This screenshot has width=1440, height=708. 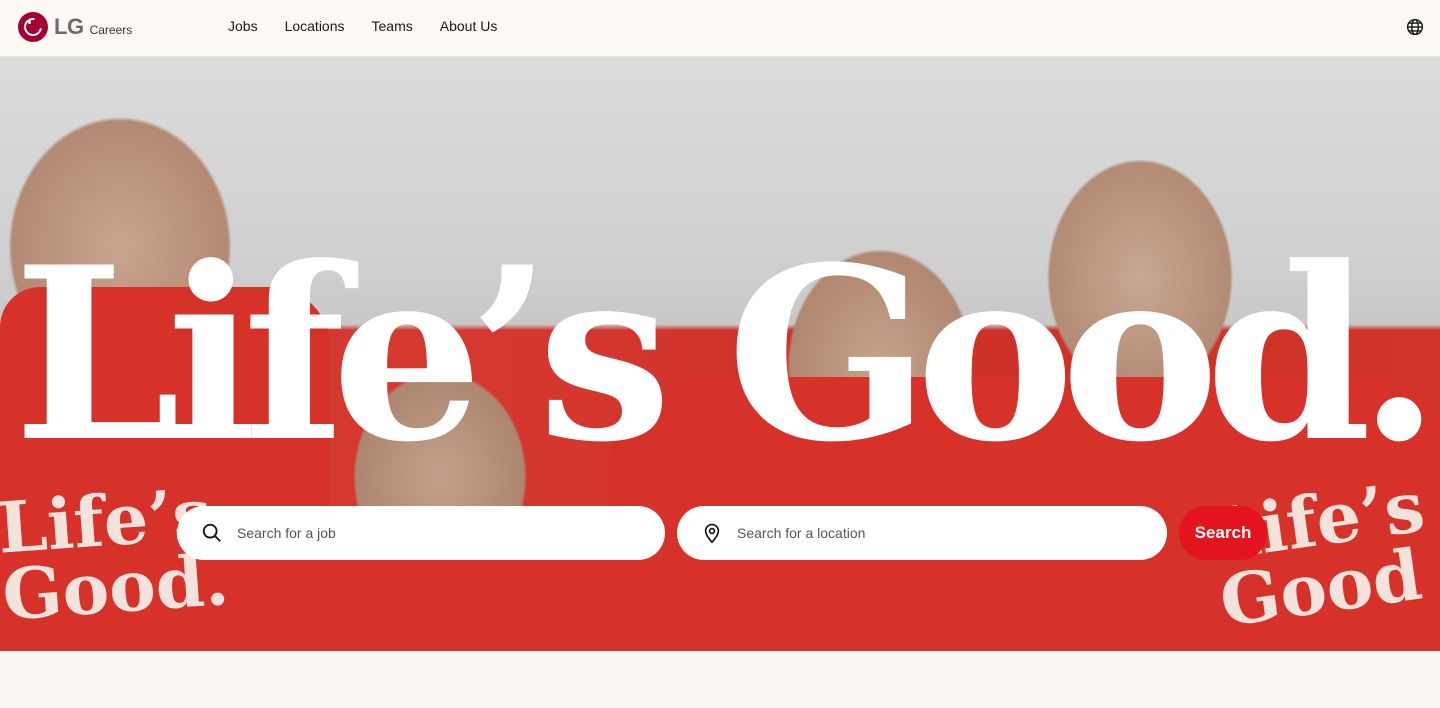 What do you see at coordinates (469, 26) in the screenshot?
I see `nav-about-us: About Us` at bounding box center [469, 26].